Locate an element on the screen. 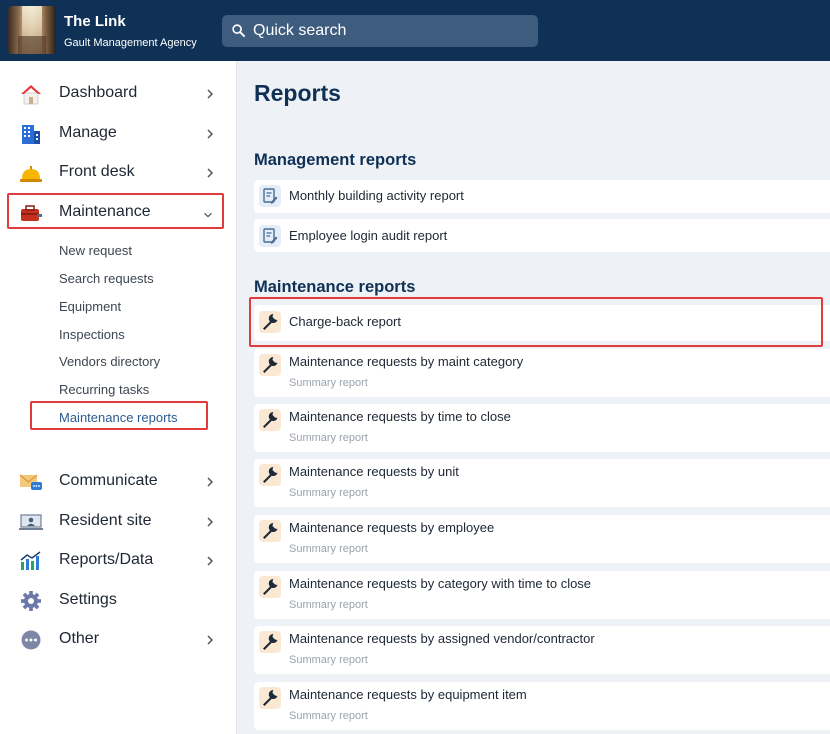 The height and width of the screenshot is (734, 830). section-title-management: Management reports is located at coordinates (335, 160).